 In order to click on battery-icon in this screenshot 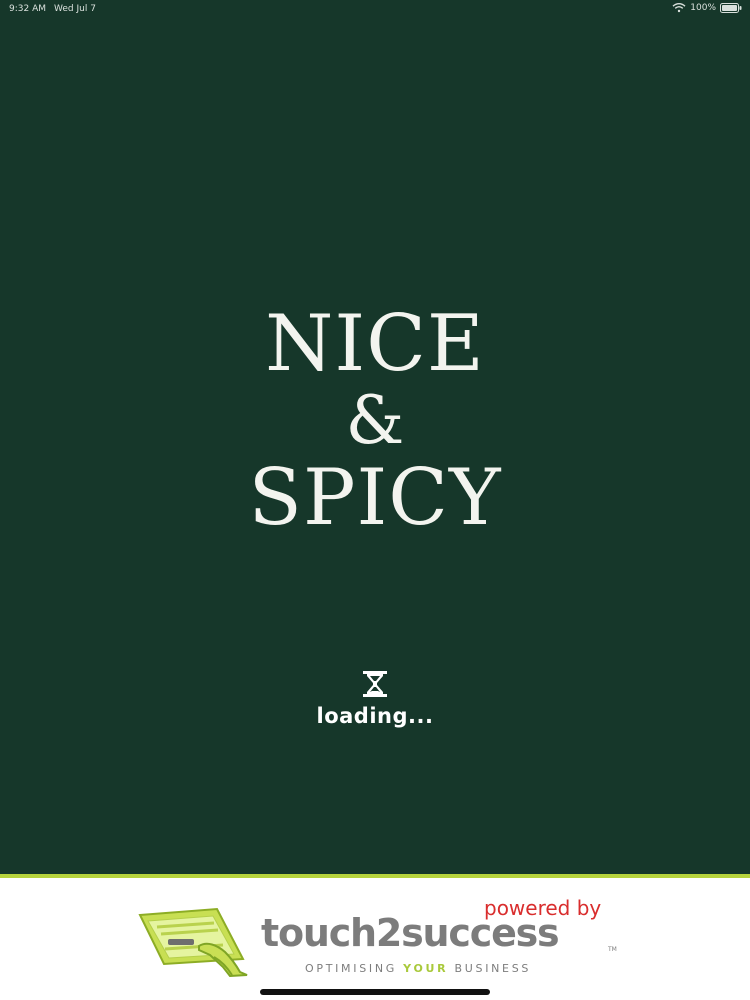, I will do `click(731, 8)`.